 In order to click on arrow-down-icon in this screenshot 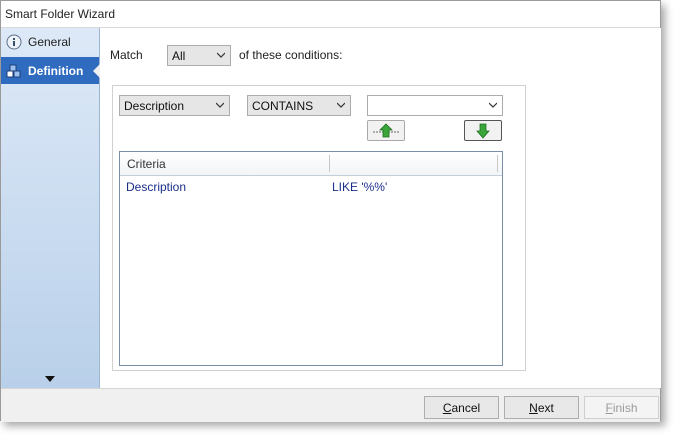, I will do `click(483, 131)`.